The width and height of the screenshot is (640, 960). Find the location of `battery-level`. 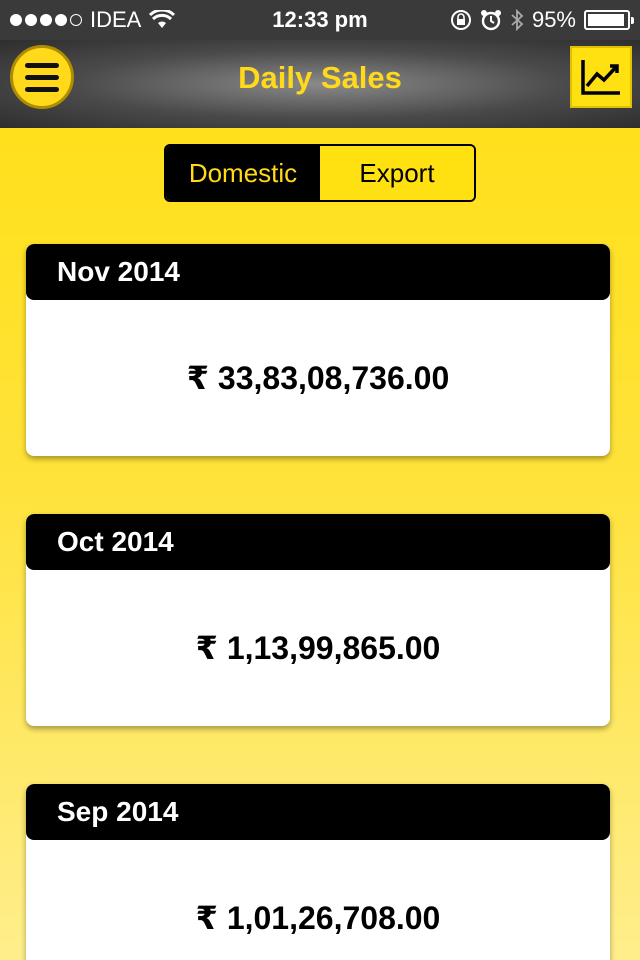

battery-level is located at coordinates (606, 20).